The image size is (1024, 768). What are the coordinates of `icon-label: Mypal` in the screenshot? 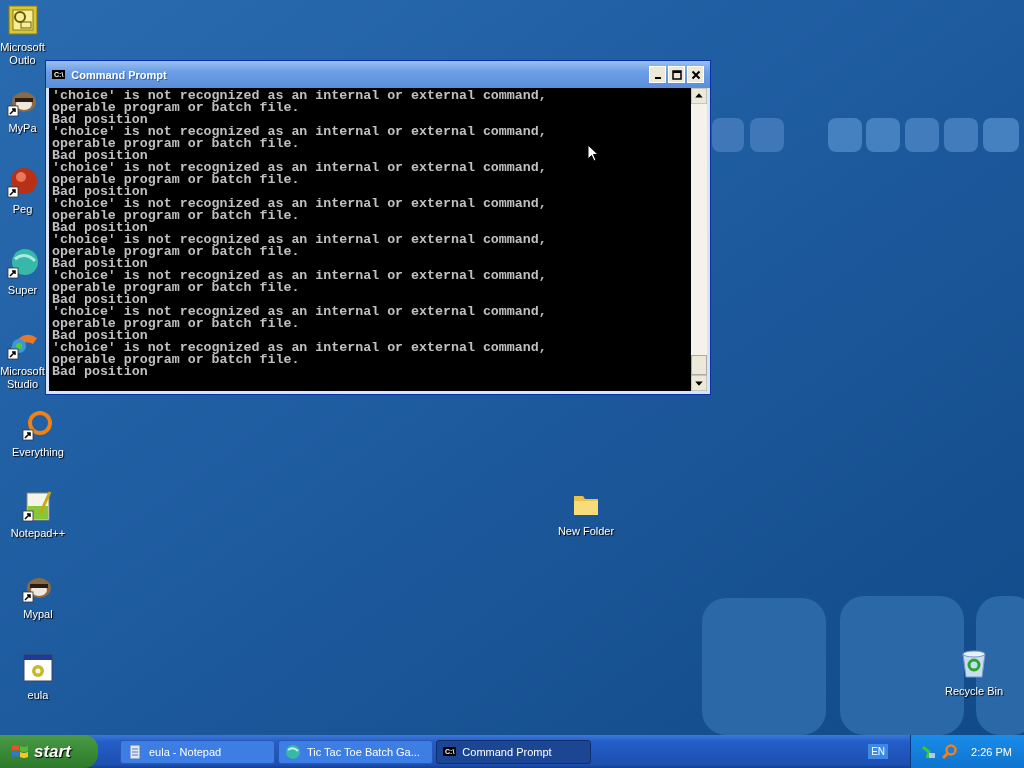 It's located at (38, 614).